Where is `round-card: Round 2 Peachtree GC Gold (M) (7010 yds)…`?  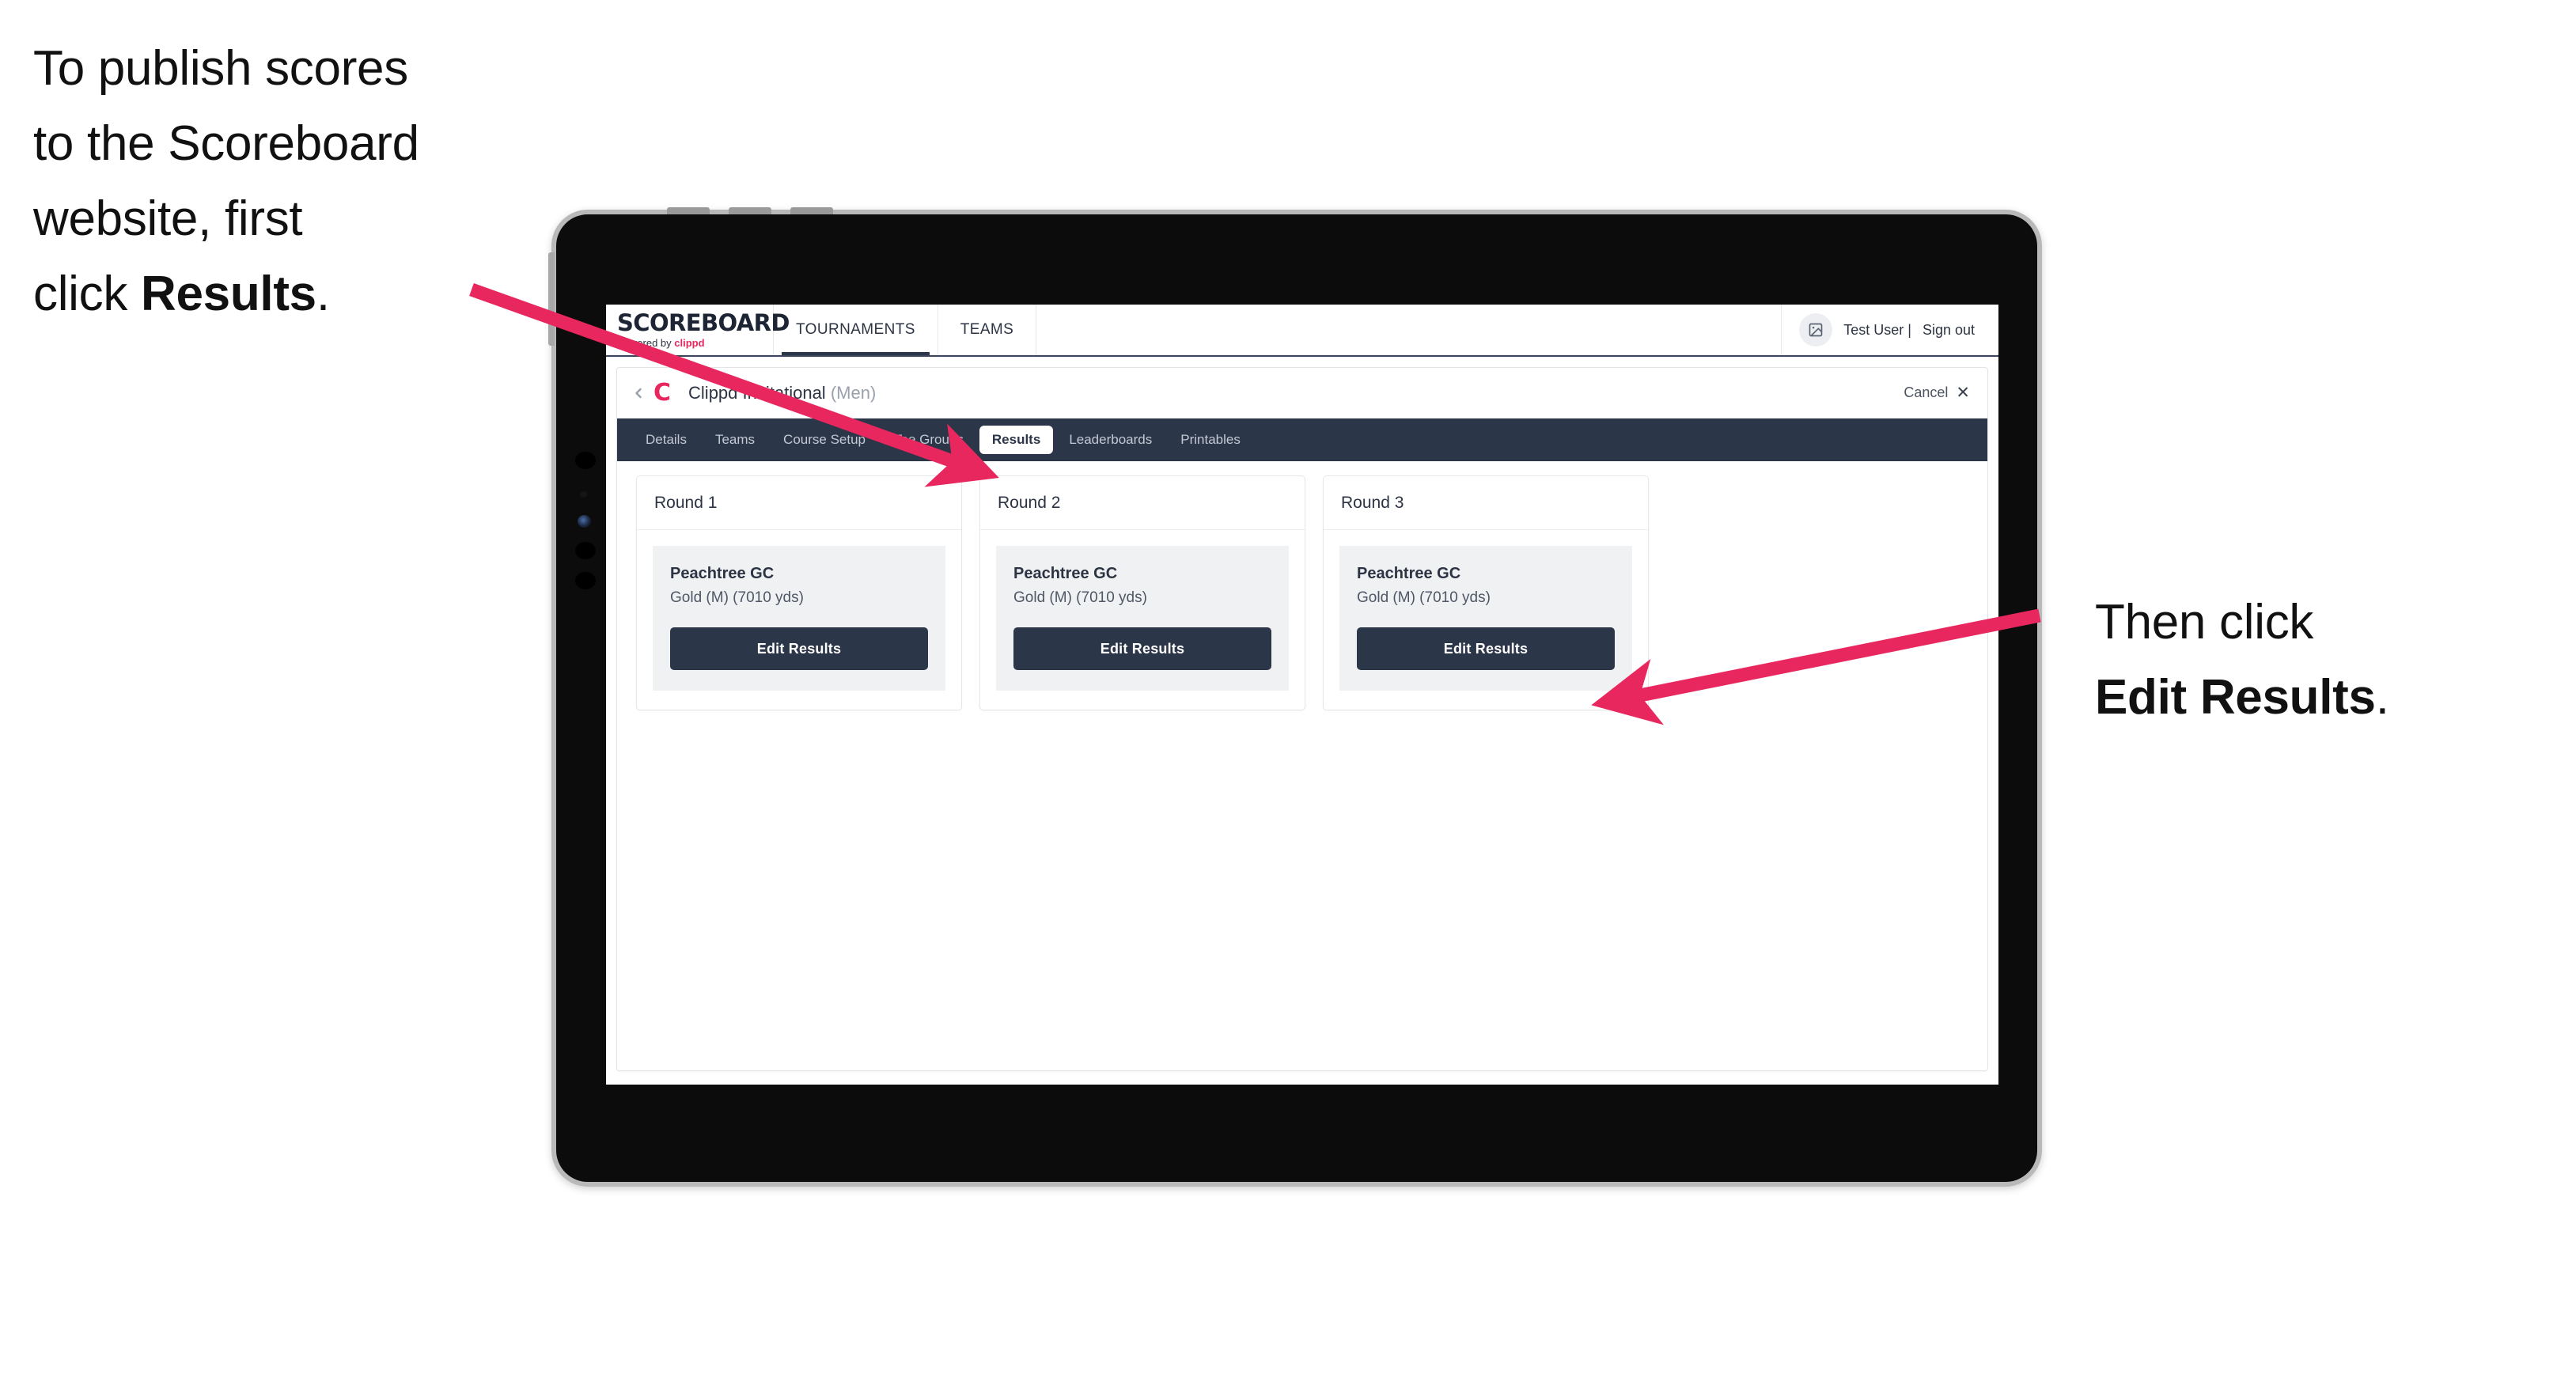 round-card: Round 2 Peachtree GC Gold (M) (7010 yds)… is located at coordinates (1142, 592).